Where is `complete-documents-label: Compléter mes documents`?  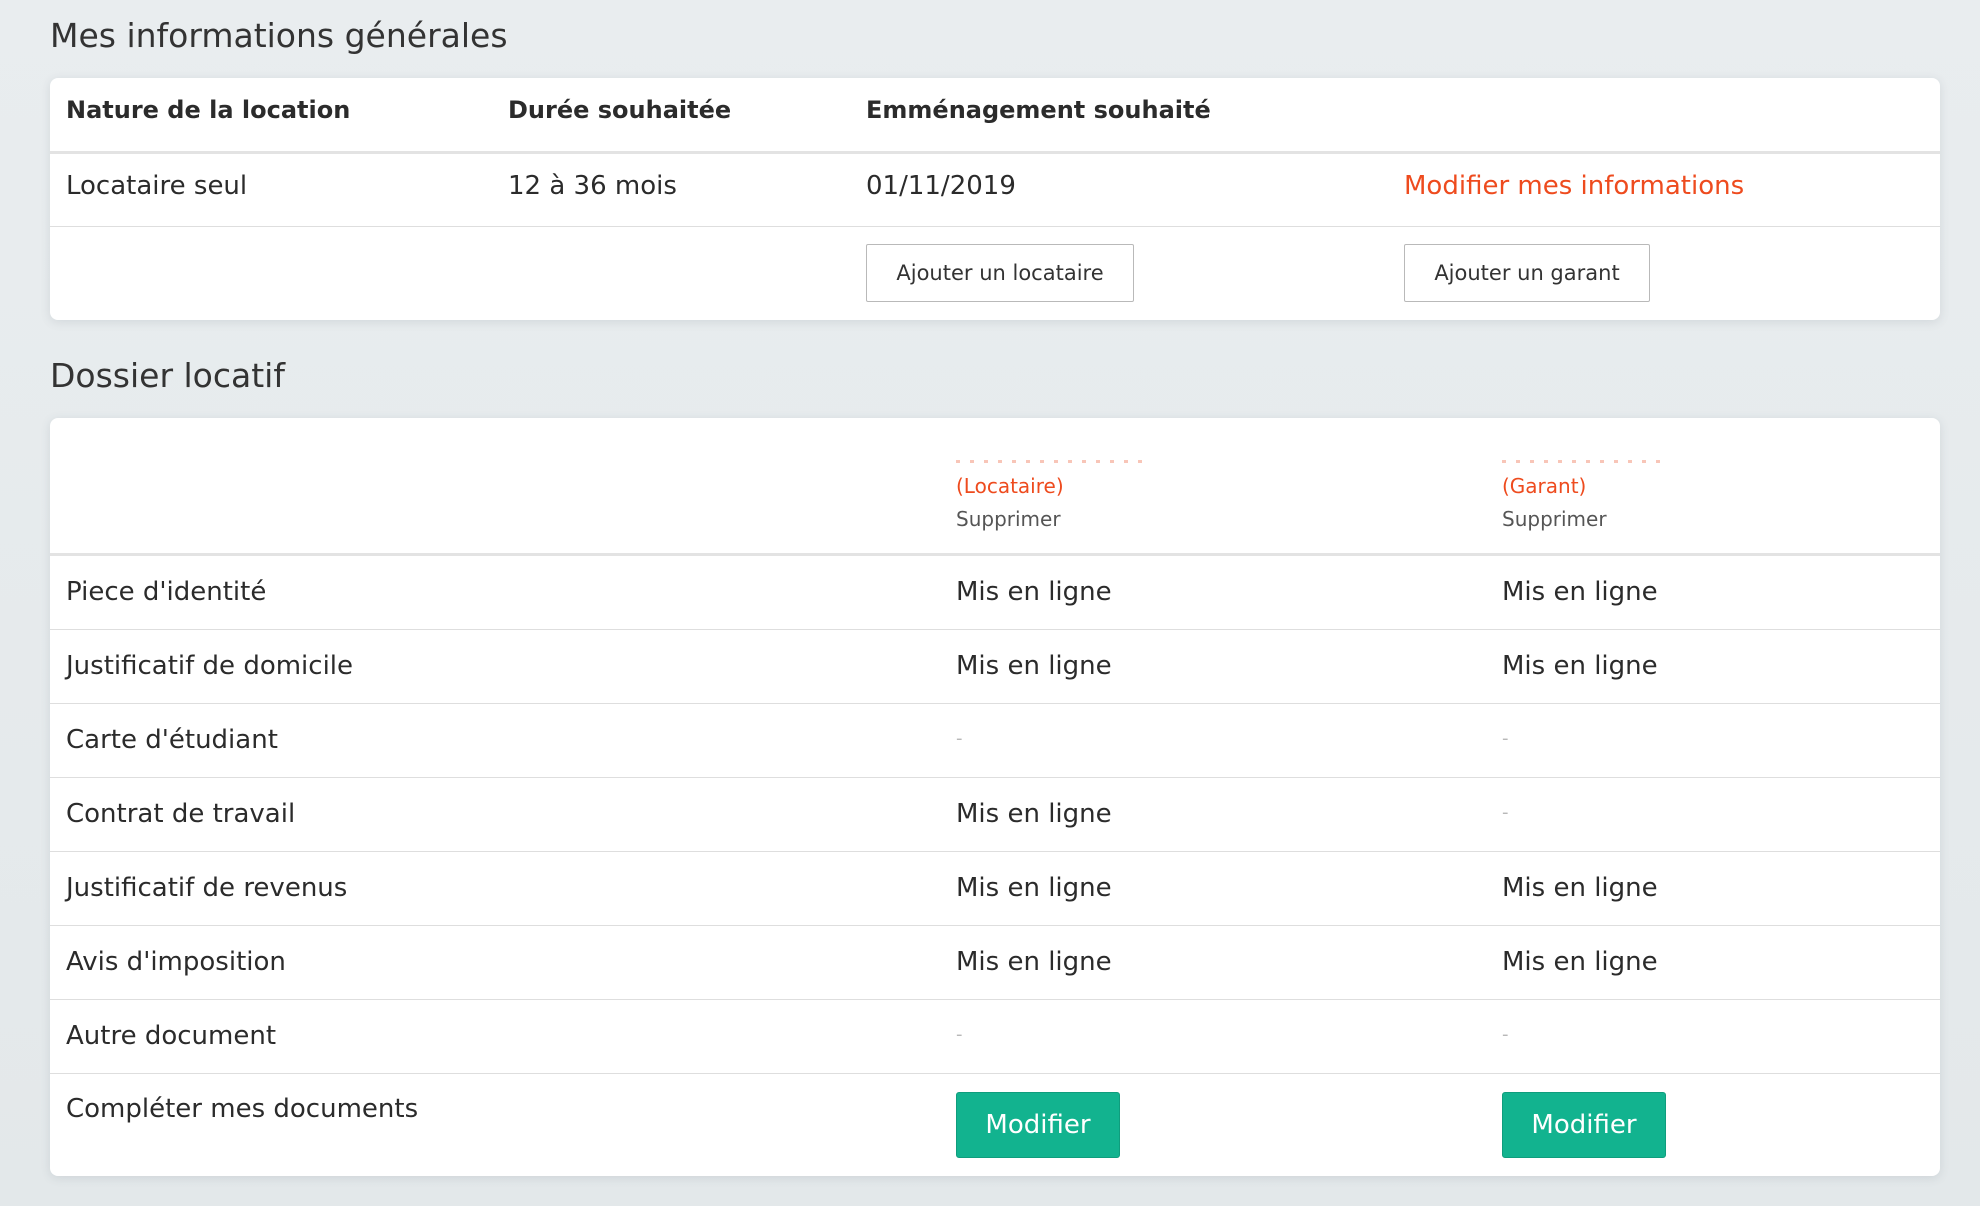 complete-documents-label: Compléter mes documents is located at coordinates (242, 1109).